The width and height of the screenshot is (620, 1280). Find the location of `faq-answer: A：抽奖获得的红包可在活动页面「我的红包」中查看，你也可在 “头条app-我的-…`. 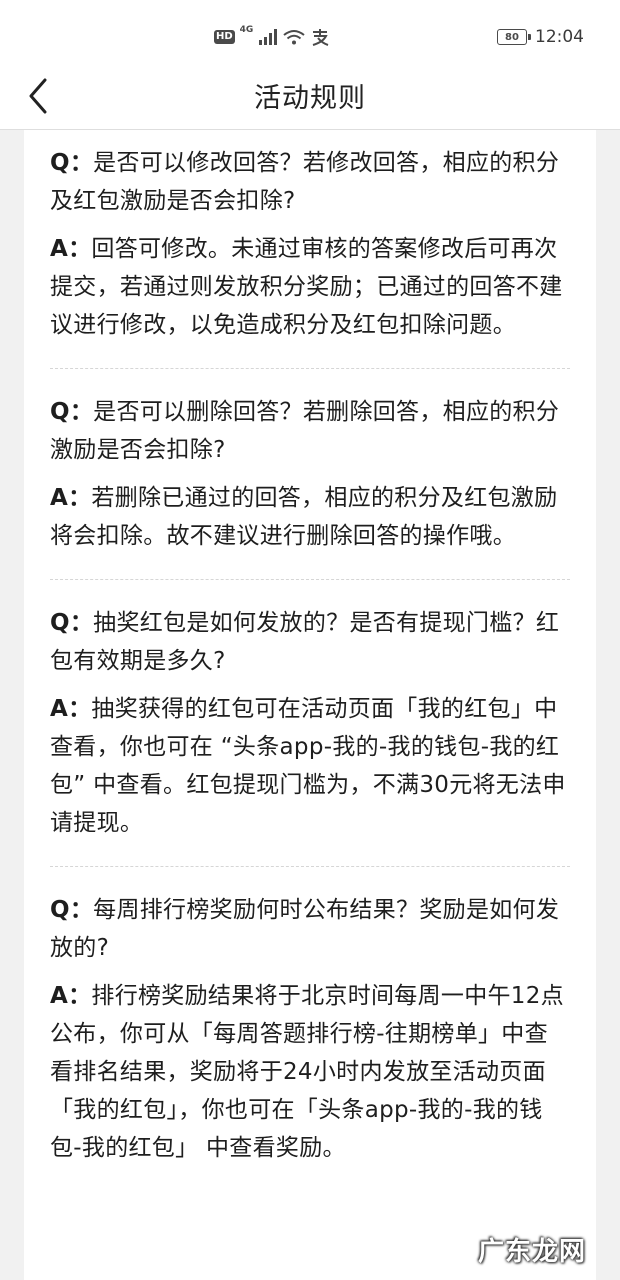

faq-answer: A：抽奖获得的红包可在活动页面「我的红包」中查看，你也可在 “头条app-我的-… is located at coordinates (310, 778).